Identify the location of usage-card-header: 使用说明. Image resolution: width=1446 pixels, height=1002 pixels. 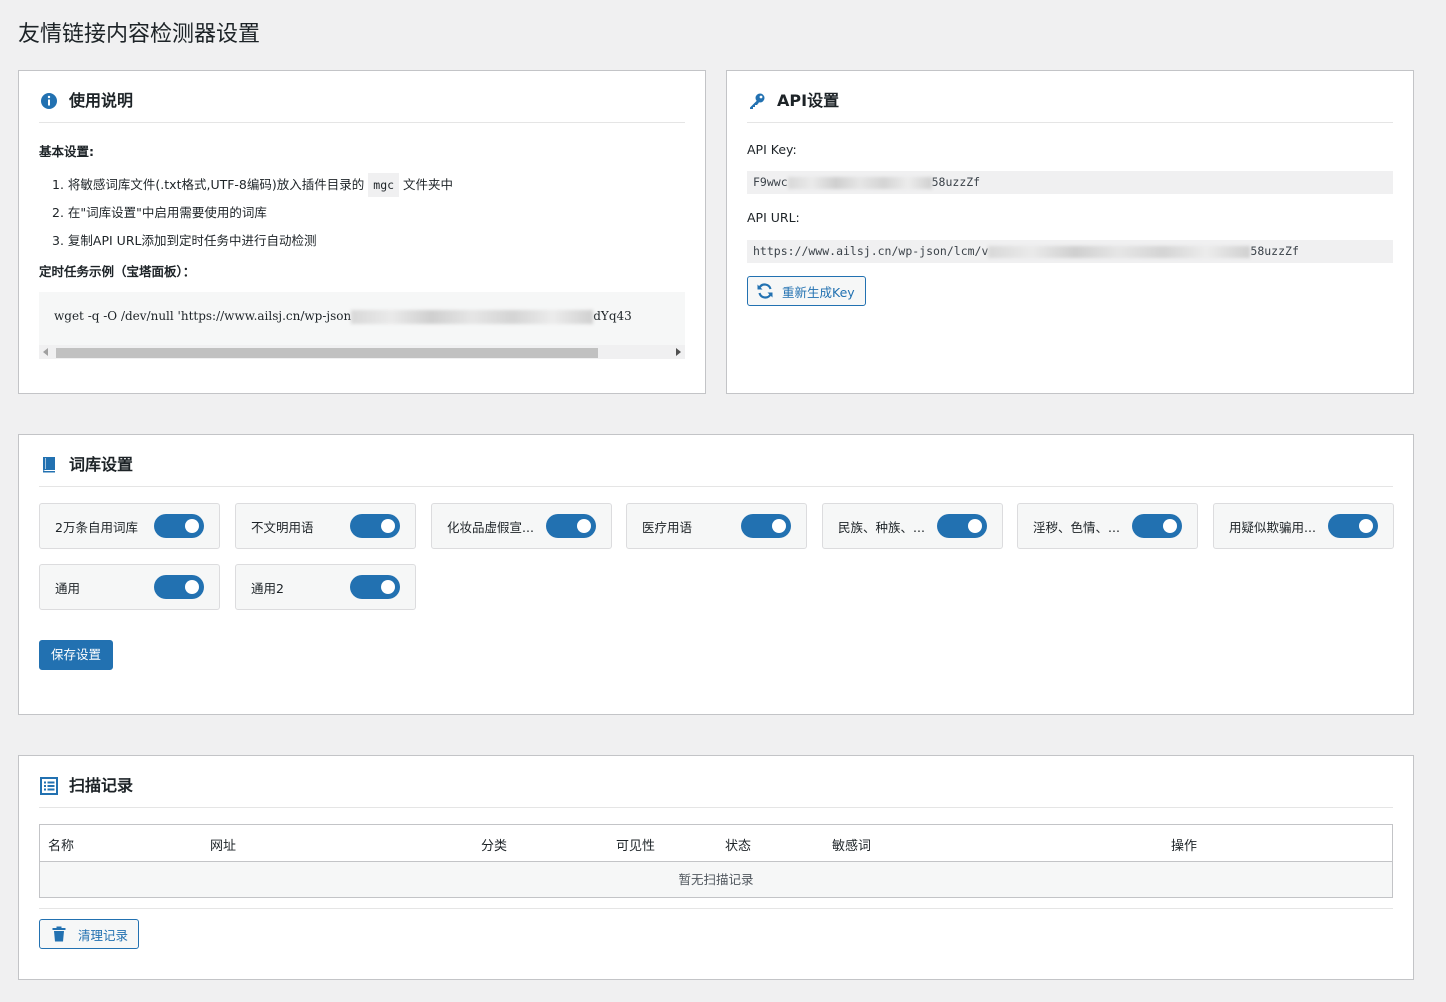
(362, 106).